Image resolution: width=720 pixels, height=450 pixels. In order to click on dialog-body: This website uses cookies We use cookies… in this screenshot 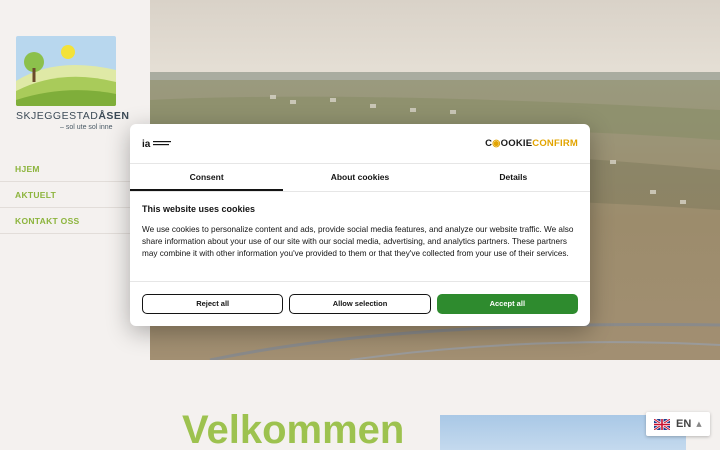, I will do `click(360, 237)`.